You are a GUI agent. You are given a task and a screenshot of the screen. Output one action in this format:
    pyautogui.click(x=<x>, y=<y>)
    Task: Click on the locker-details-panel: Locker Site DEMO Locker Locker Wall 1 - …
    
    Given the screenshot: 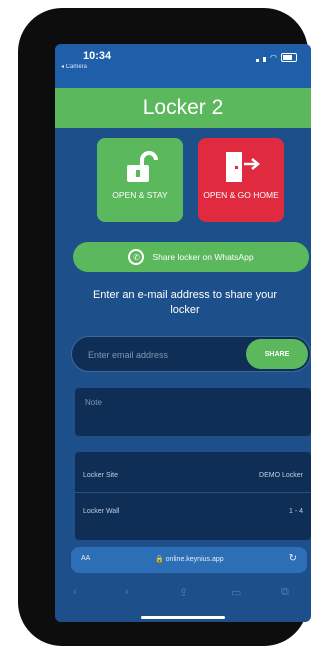 What is the action you would take?
    pyautogui.click(x=193, y=496)
    